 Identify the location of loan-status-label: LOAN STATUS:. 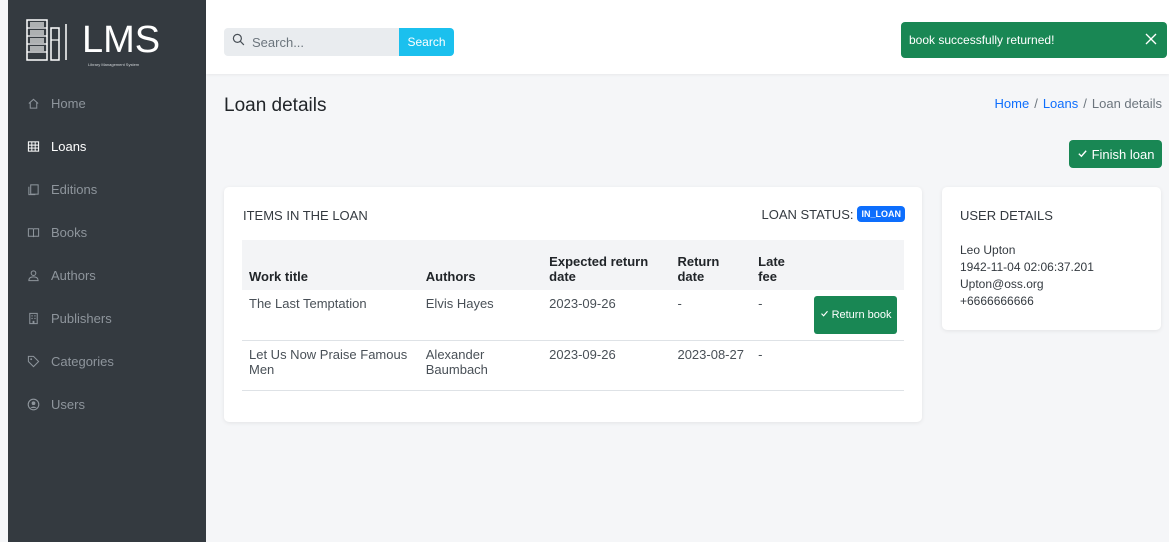
(807, 214).